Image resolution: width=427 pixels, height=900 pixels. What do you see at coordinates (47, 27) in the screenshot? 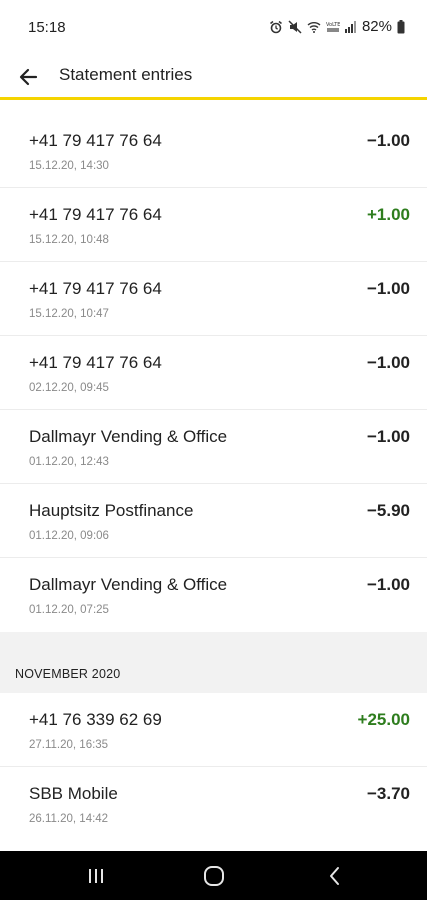
I see `status-time: 15:18` at bounding box center [47, 27].